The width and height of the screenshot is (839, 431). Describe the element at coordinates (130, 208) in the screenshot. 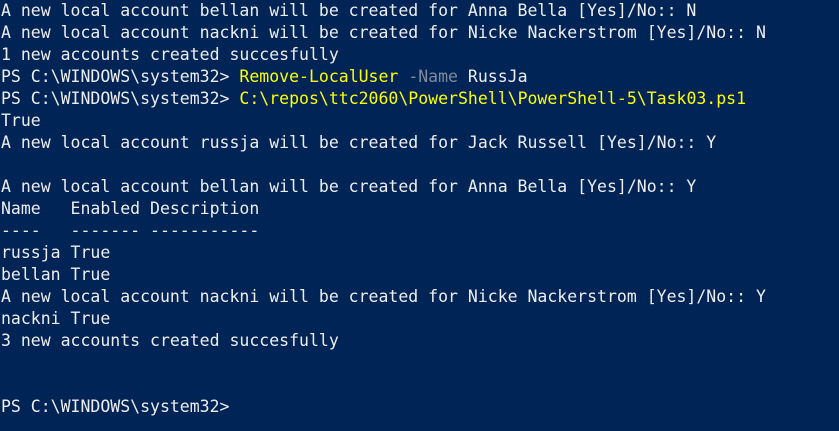

I see `table-header: Name Enabled Description` at that location.